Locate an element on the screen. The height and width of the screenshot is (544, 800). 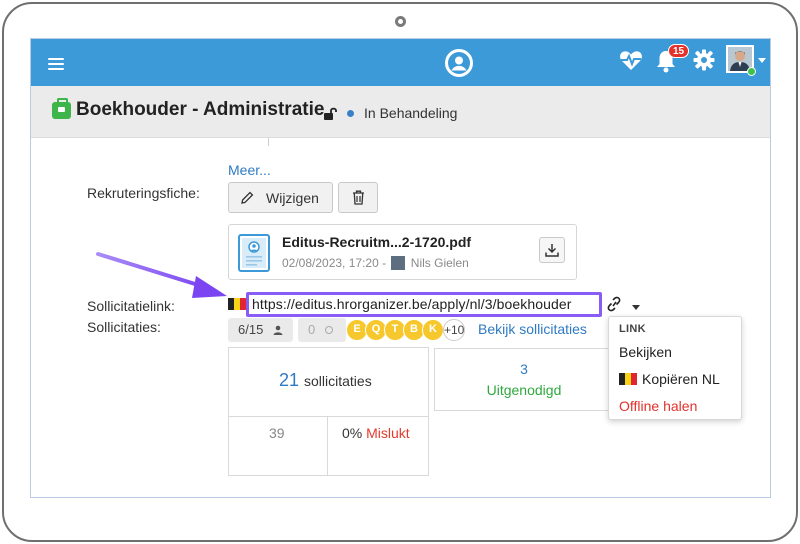
menu-icon is located at coordinates (56, 64).